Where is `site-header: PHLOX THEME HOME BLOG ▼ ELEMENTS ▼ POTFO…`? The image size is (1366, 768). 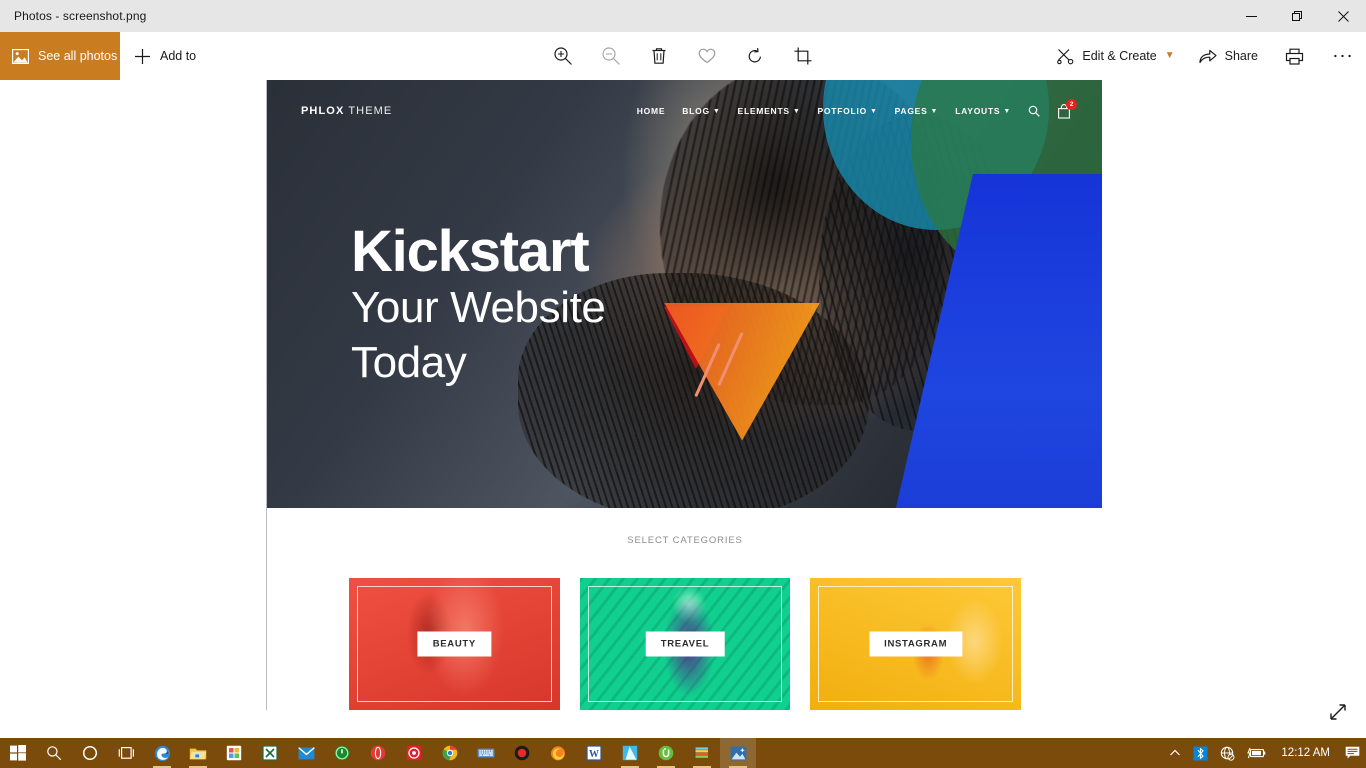
site-header: PHLOX THEME HOME BLOG ▼ ELEMENTS ▼ POTFO… is located at coordinates (684, 111).